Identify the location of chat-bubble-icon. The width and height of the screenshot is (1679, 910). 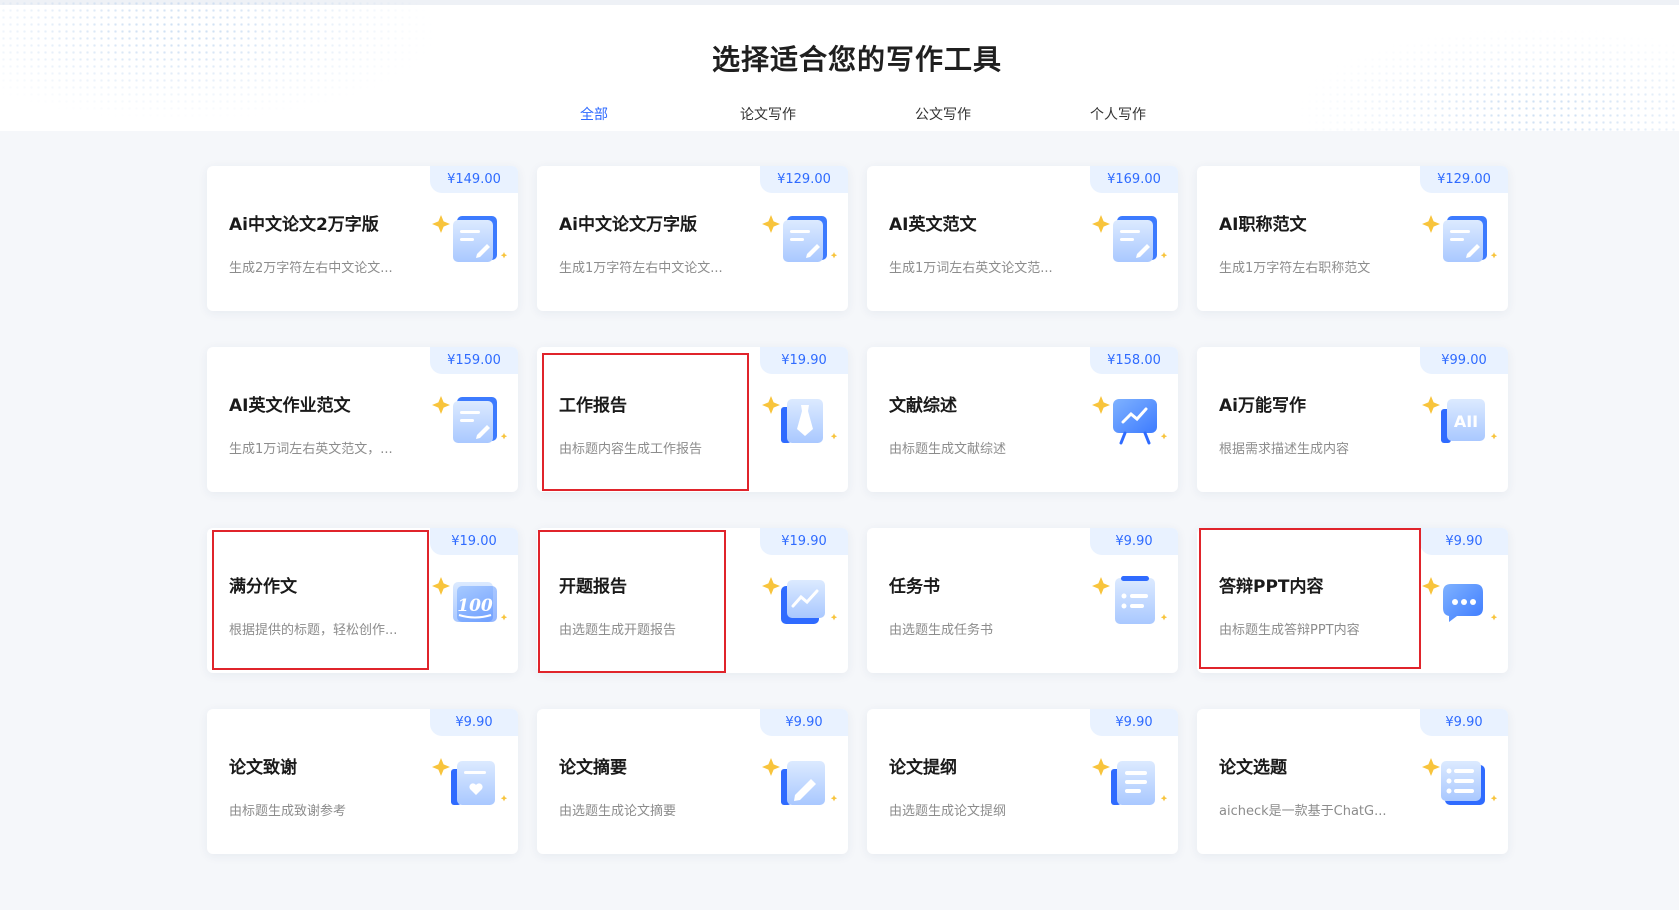
(1457, 599).